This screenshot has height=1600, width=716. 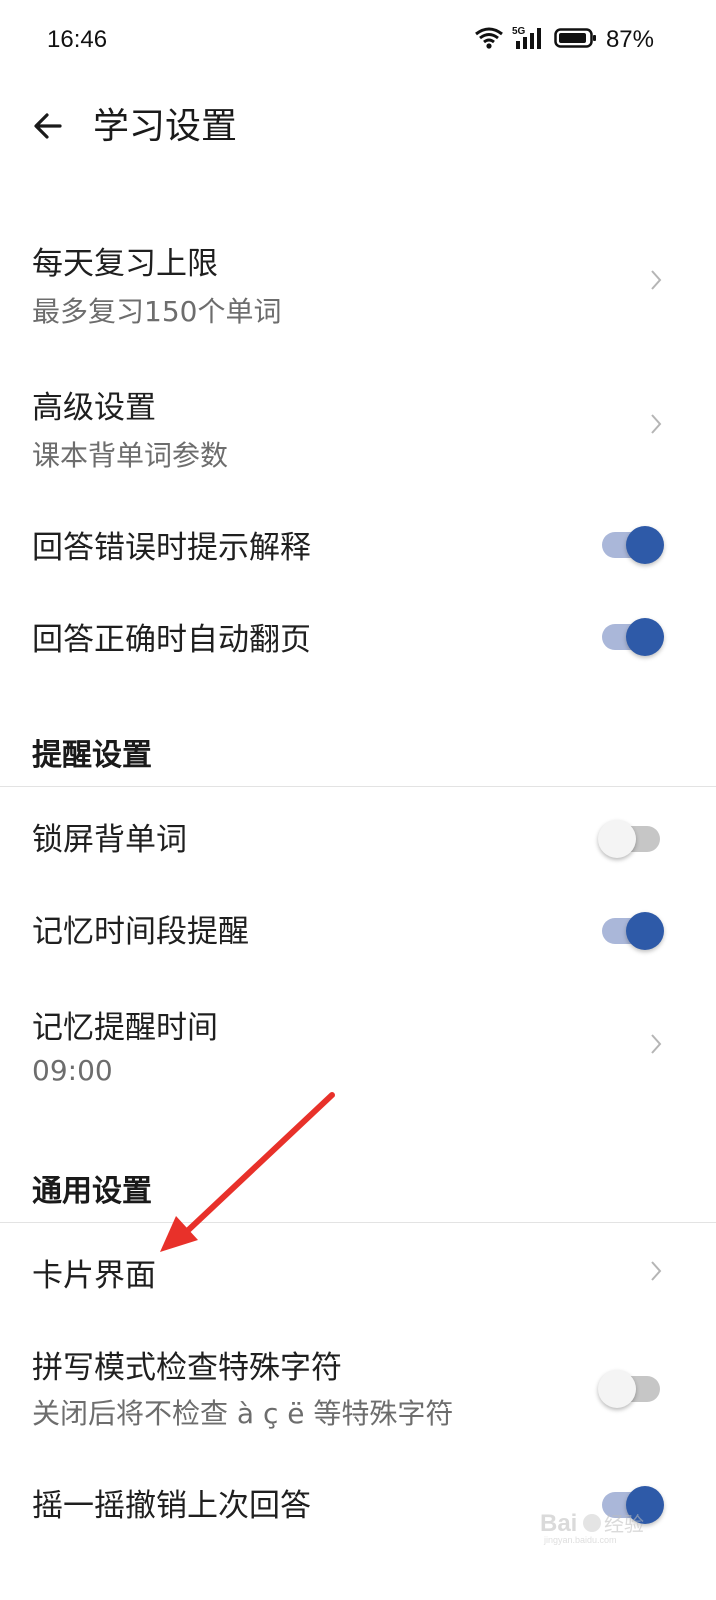 What do you see at coordinates (358, 635) in the screenshot?
I see `auto-flip-row: 回答正确时自动翻页` at bounding box center [358, 635].